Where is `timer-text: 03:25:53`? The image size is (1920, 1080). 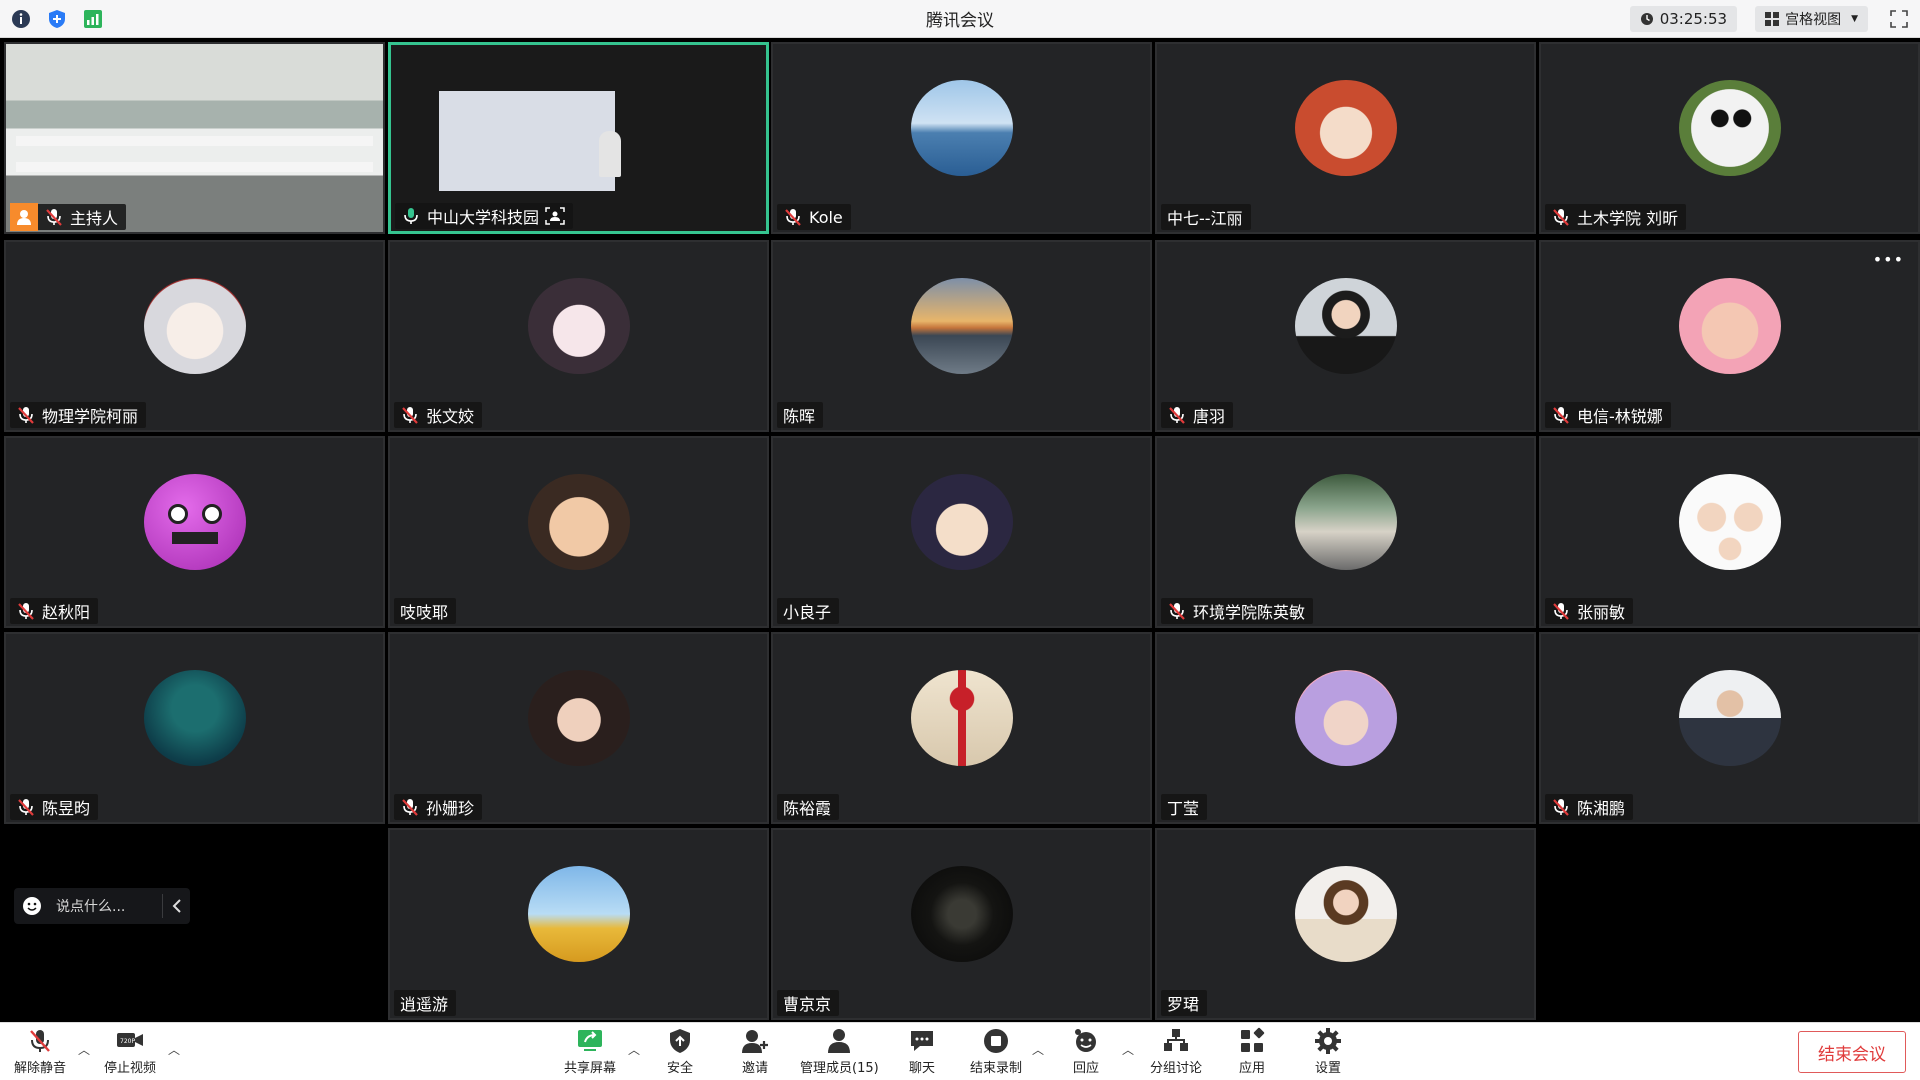 timer-text: 03:25:53 is located at coordinates (1693, 19).